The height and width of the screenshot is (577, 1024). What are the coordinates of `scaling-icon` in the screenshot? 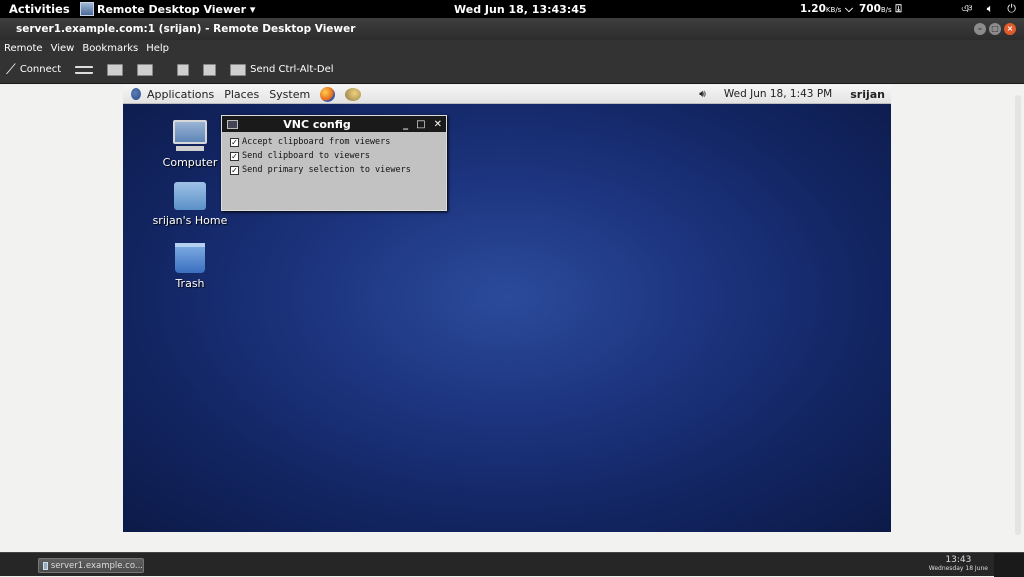 It's located at (210, 69).